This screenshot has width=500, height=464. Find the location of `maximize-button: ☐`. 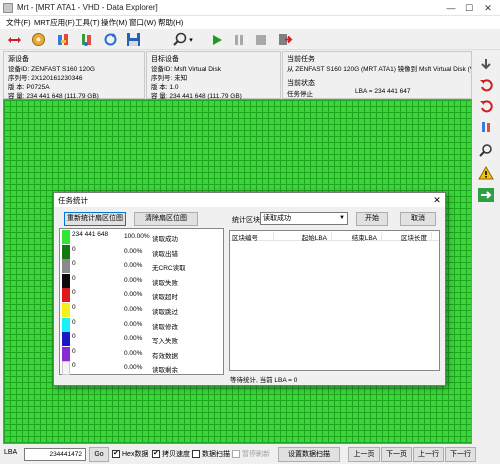

maximize-button: ☐ is located at coordinates (469, 8).